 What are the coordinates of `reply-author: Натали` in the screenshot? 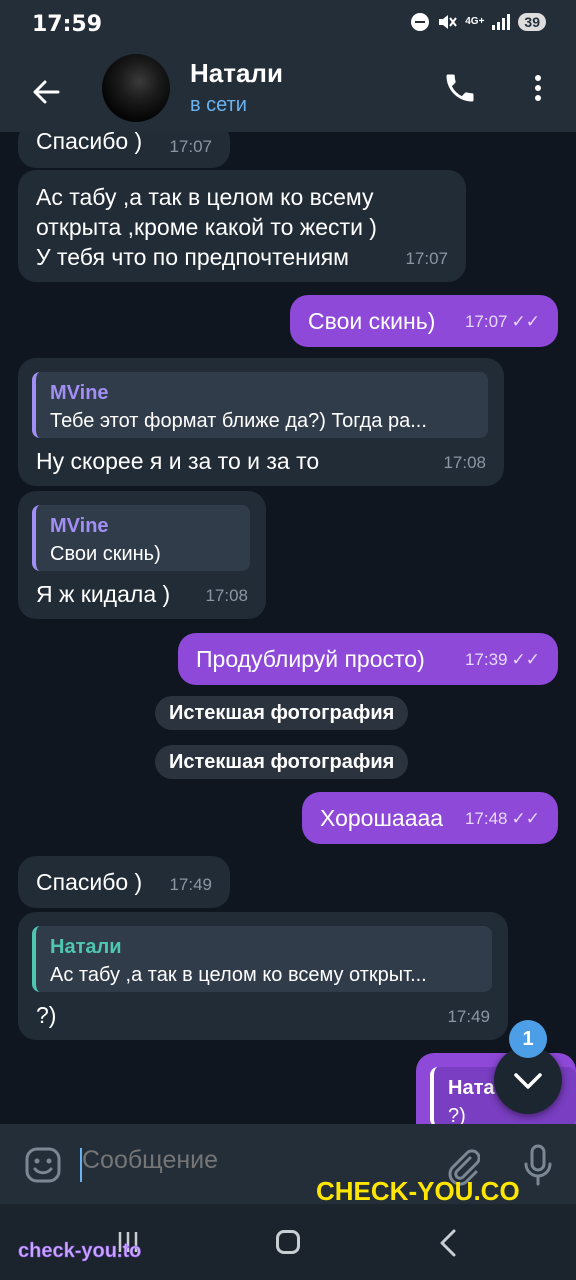 It's located at (86, 947).